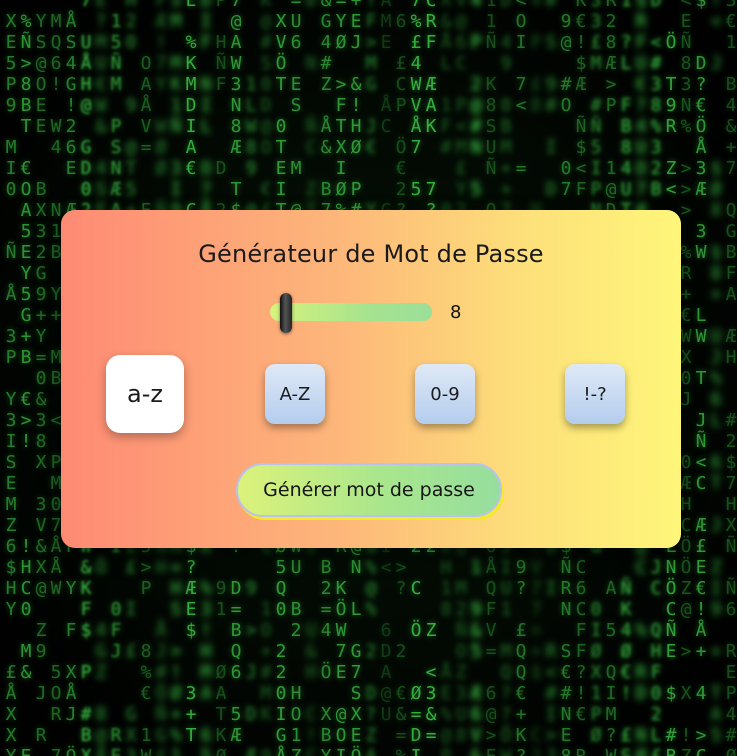 Image resolution: width=737 pixels, height=756 pixels. What do you see at coordinates (295, 394) in the screenshot?
I see `uppercase-toggle-button: A-Z` at bounding box center [295, 394].